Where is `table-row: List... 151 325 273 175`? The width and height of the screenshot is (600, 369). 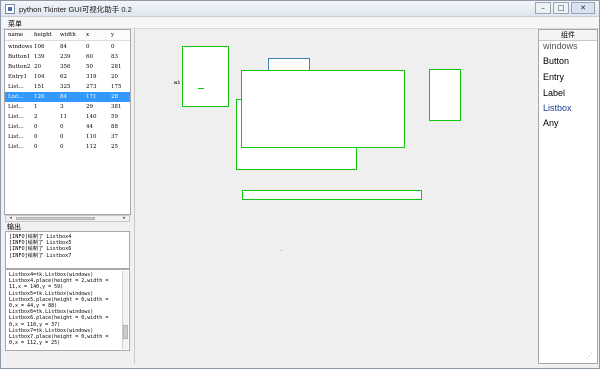
table-row: List... 151 325 273 175 is located at coordinates (67, 87).